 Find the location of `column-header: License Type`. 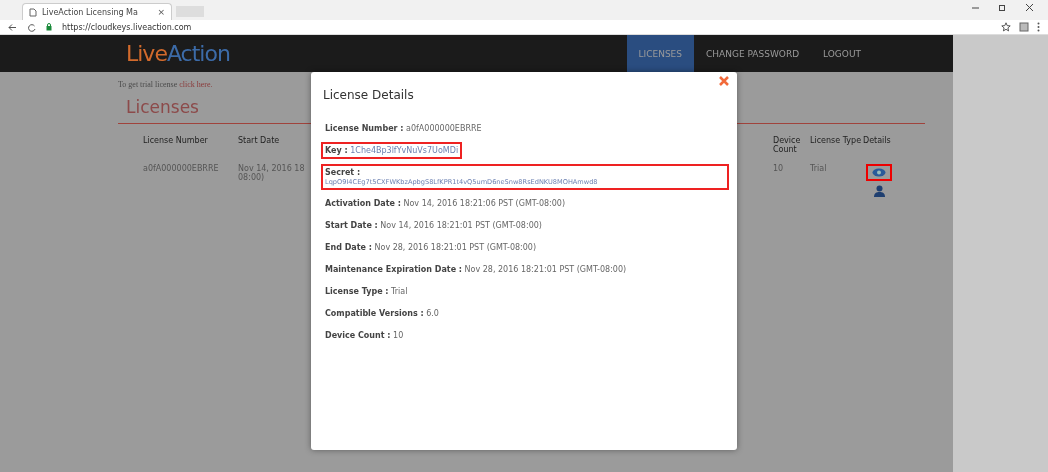

column-header: License Type is located at coordinates (836, 141).